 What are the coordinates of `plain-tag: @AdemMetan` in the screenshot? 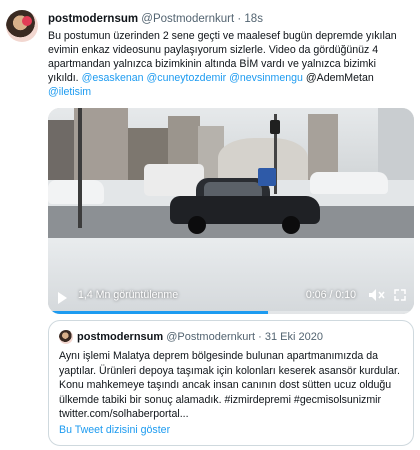 It's located at (339, 78).